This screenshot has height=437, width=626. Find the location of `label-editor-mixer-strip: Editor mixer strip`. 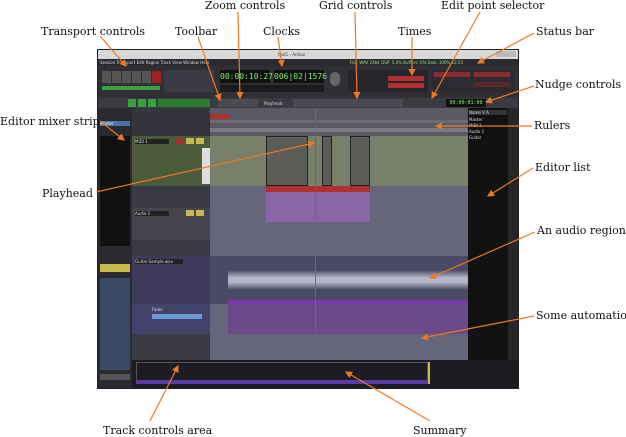

label-editor-mixer-strip: Editor mixer strip is located at coordinates (50, 121).